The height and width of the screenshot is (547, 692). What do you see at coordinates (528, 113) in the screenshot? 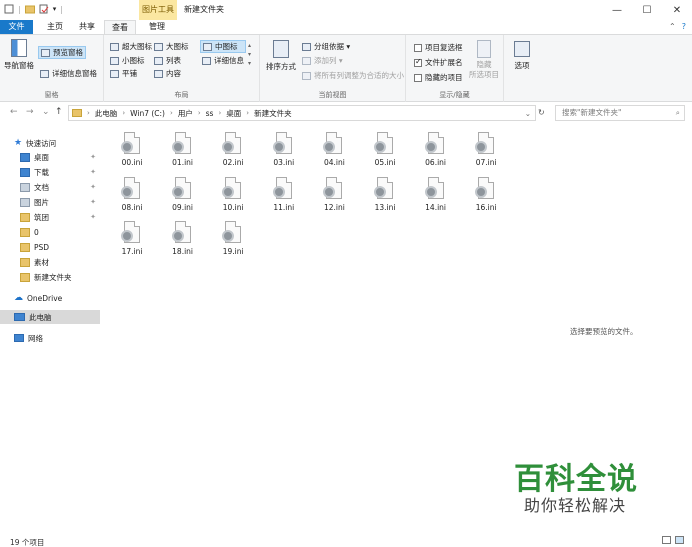
I see `address-dropdown-icon: ⌄` at bounding box center [528, 113].